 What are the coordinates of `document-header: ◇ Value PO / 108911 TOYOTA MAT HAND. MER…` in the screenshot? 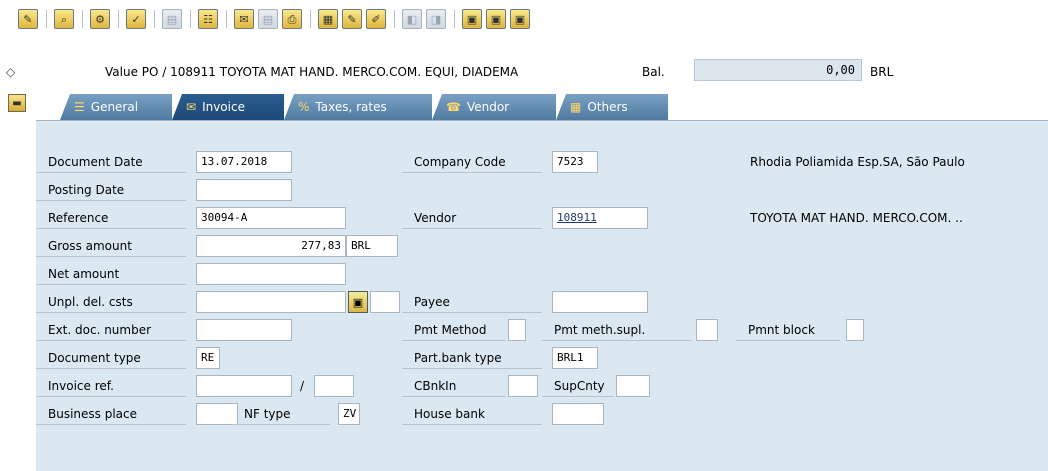 It's located at (524, 72).